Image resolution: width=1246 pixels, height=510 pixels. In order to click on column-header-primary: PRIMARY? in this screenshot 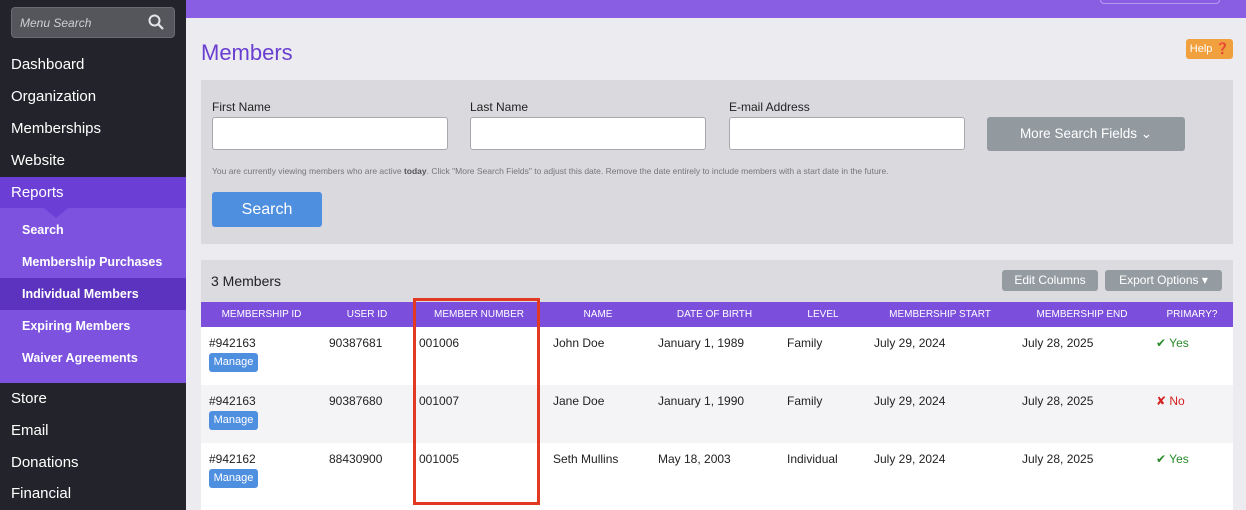, I will do `click(1192, 314)`.